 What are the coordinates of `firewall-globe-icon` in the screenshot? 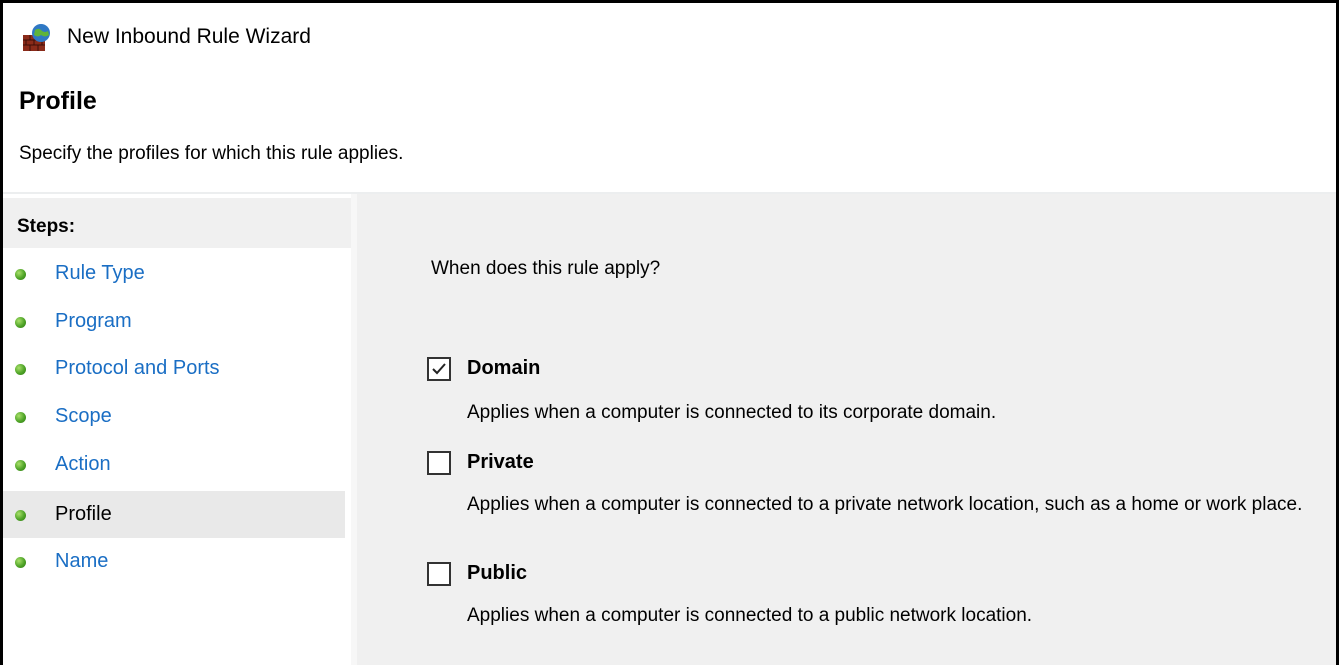 It's located at (37, 38).